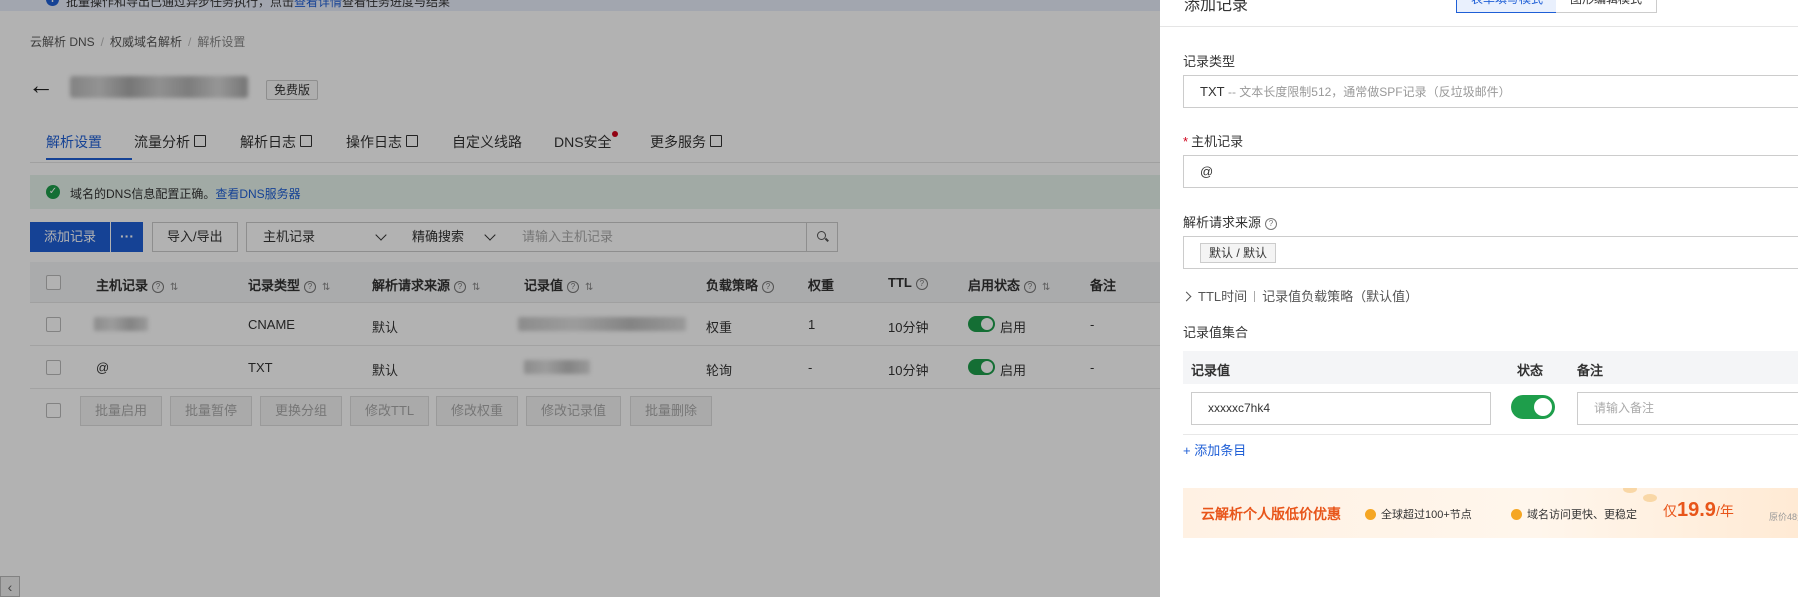 The image size is (1798, 597). I want to click on promo-price: 仅19.9/年, so click(1698, 510).